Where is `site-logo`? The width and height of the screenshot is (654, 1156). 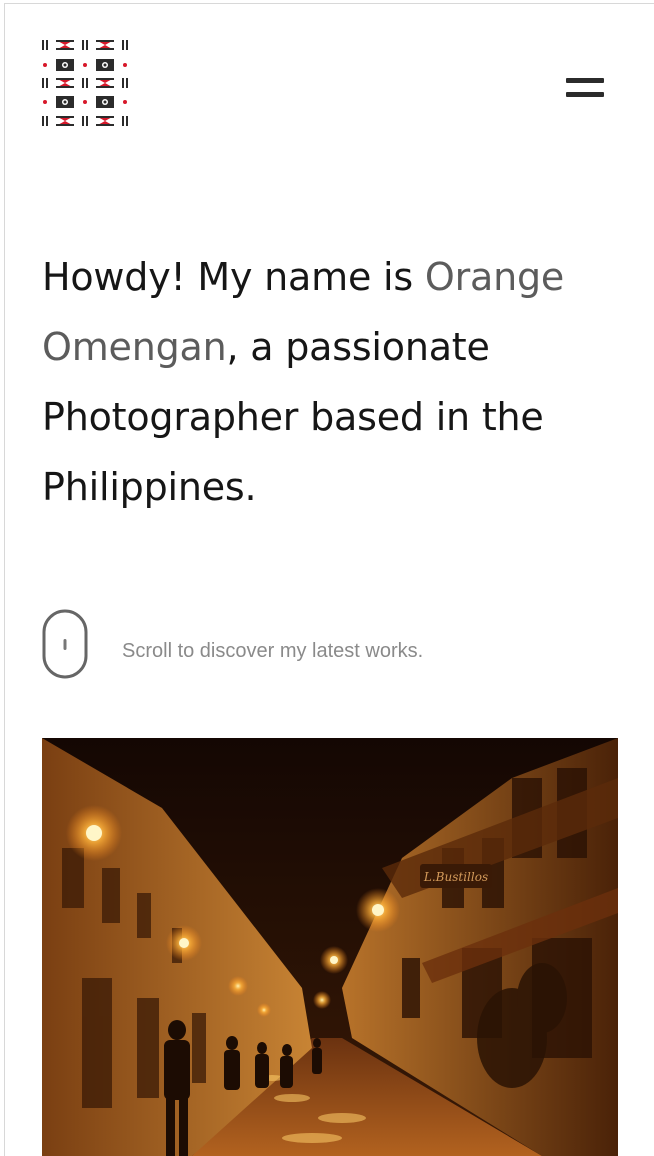
site-logo is located at coordinates (86, 83).